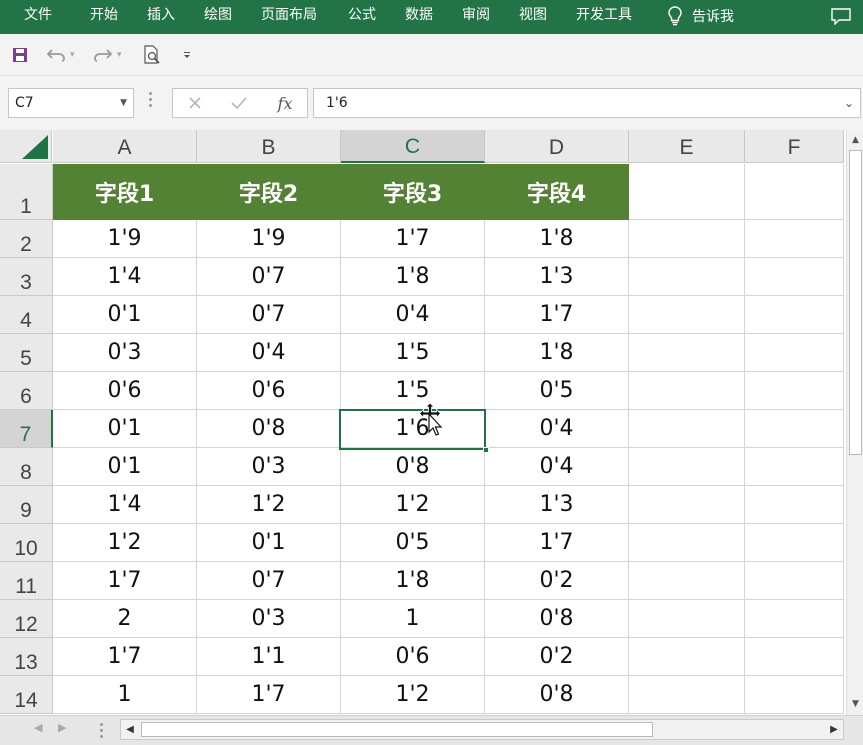 The height and width of the screenshot is (745, 863). What do you see at coordinates (419, 16) in the screenshot?
I see `tab-data: 数据` at bounding box center [419, 16].